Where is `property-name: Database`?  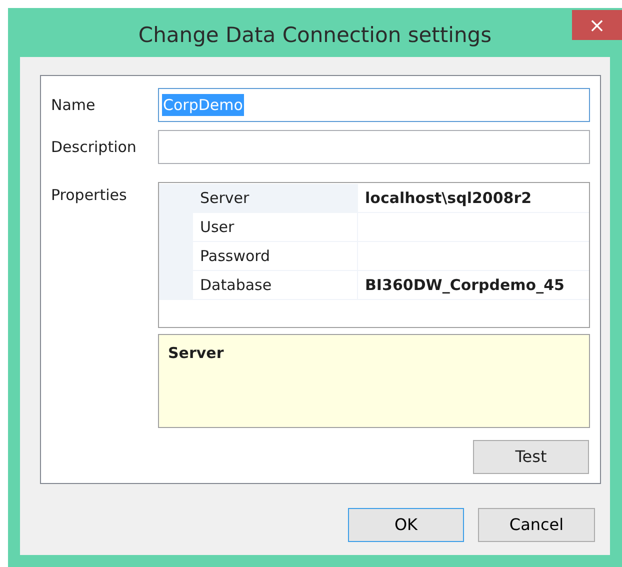 property-name: Database is located at coordinates (275, 285).